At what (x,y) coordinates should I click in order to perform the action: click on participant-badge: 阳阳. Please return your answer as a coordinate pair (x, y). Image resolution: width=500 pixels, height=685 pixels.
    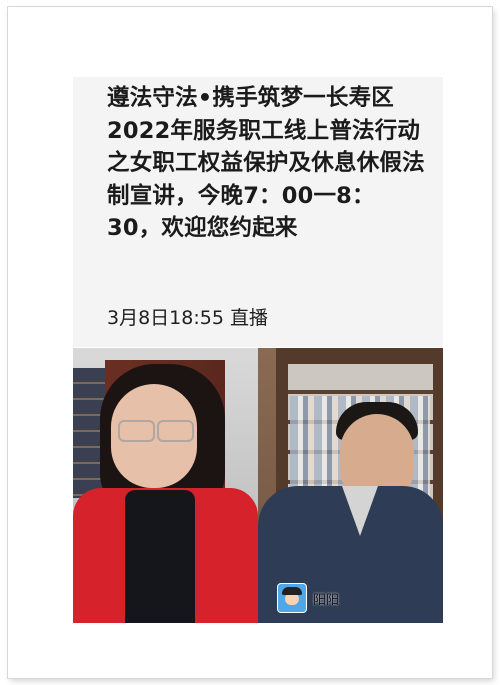
    Looking at the image, I should click on (308, 598).